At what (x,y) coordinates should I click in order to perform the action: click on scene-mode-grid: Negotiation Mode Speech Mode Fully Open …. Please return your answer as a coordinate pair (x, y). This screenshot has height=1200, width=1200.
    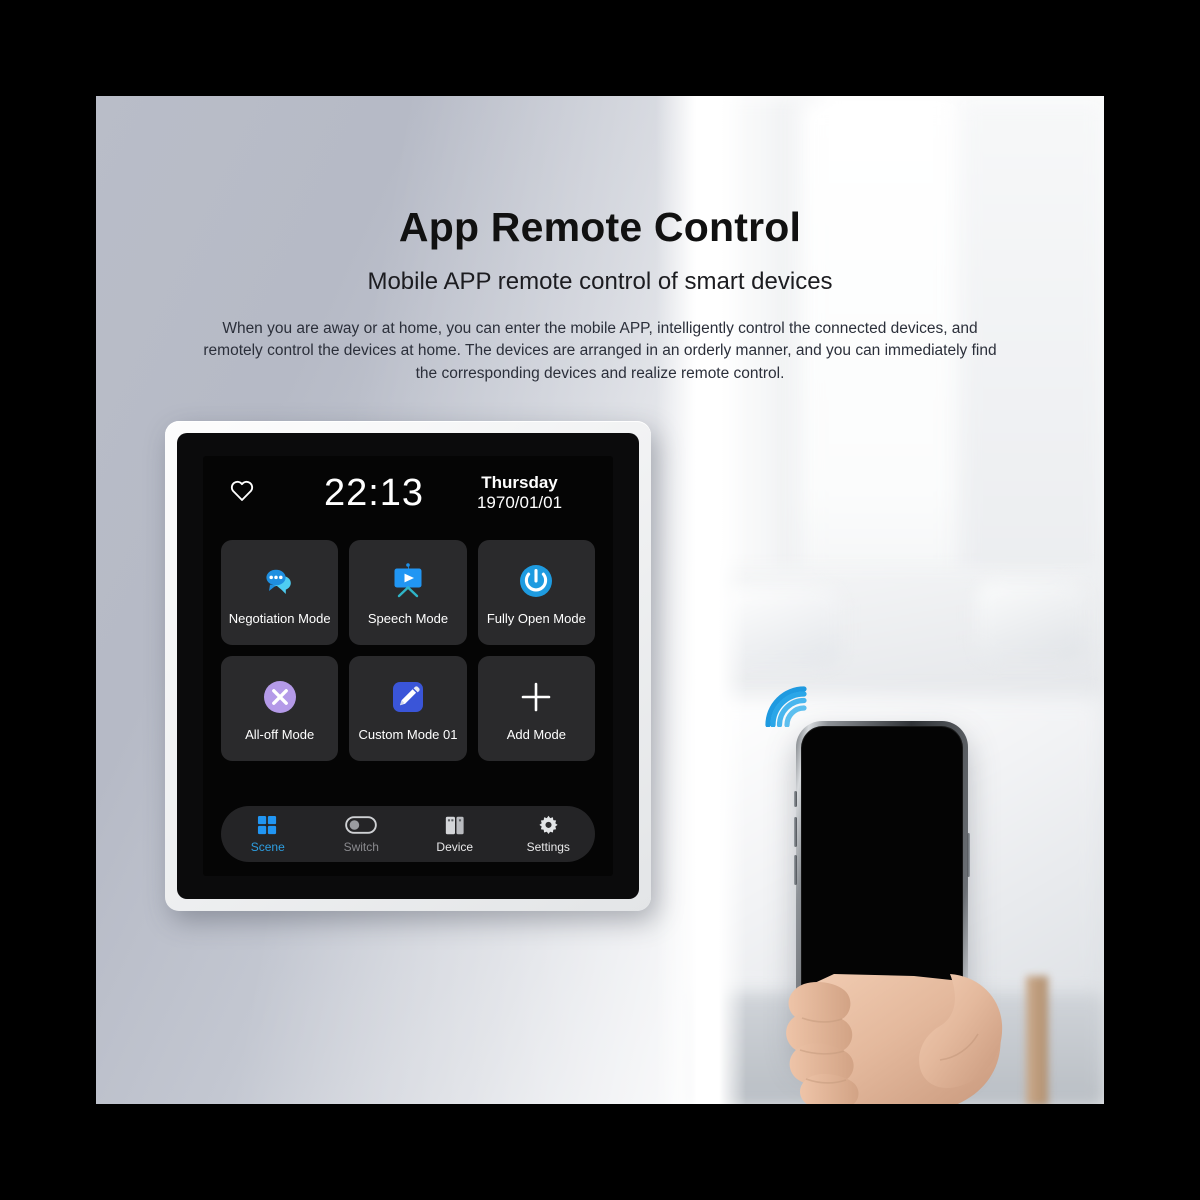
    Looking at the image, I should click on (408, 650).